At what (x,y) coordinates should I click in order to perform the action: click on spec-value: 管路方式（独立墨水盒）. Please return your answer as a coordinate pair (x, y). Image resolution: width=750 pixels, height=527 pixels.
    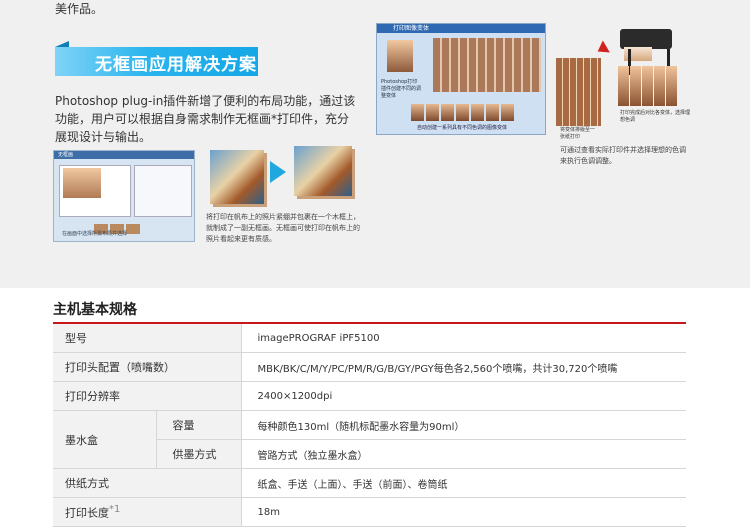
    Looking at the image, I should click on (463, 454).